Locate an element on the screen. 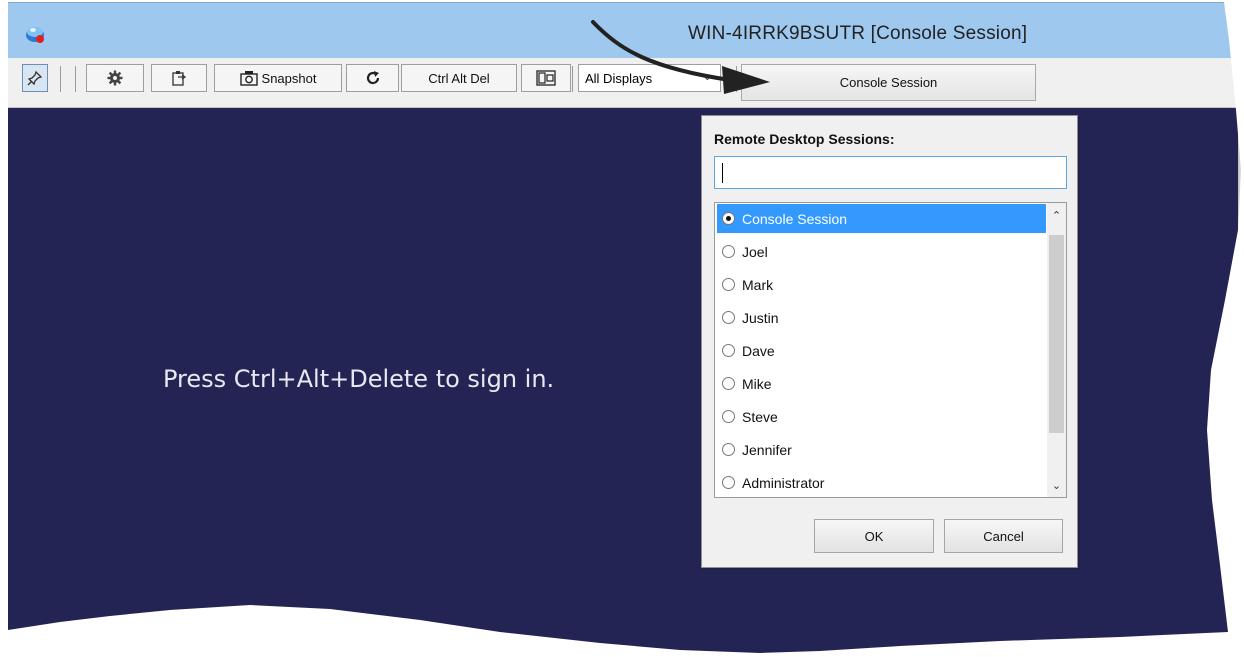 The width and height of the screenshot is (1244, 657). list-item-label: Mark is located at coordinates (758, 284).